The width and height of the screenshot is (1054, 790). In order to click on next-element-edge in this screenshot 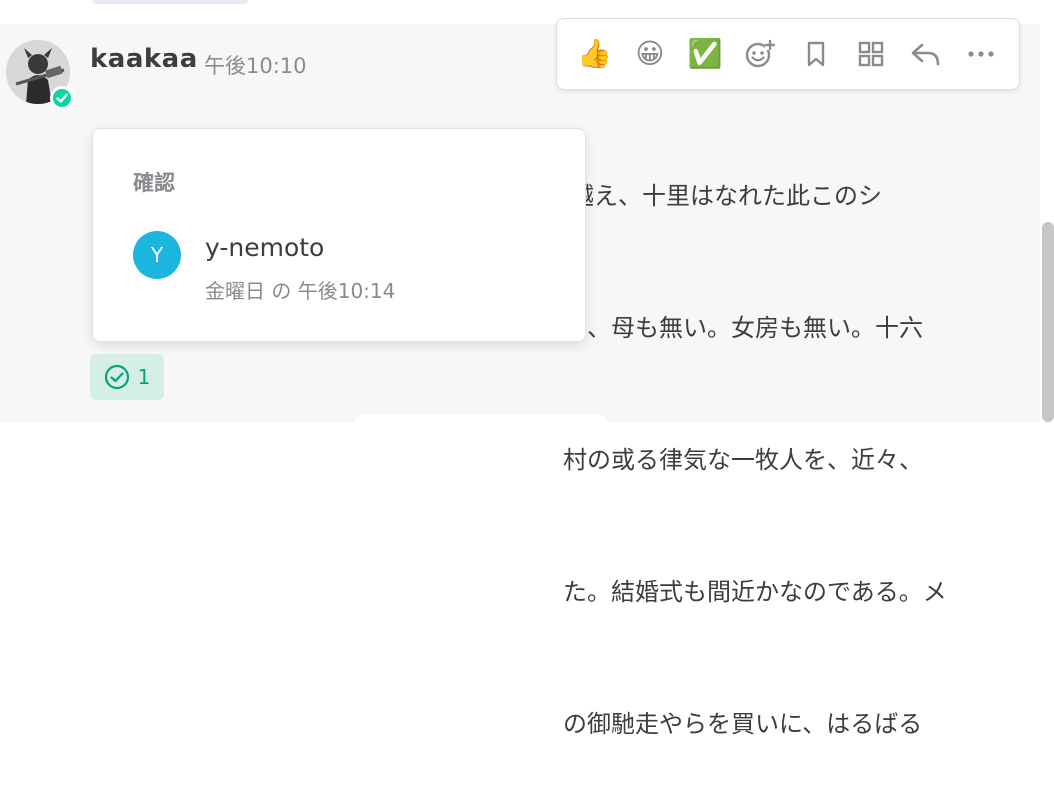, I will do `click(481, 422)`.